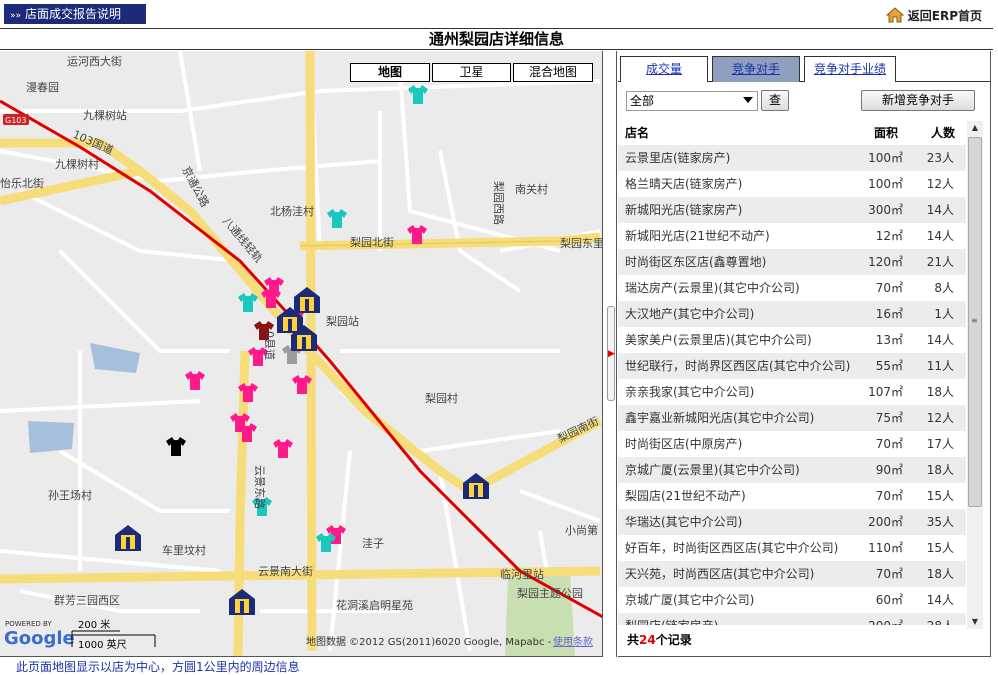 The width and height of the screenshot is (998, 675). What do you see at coordinates (581, 530) in the screenshot?
I see `label-xiaoshang: 小尚第` at bounding box center [581, 530].